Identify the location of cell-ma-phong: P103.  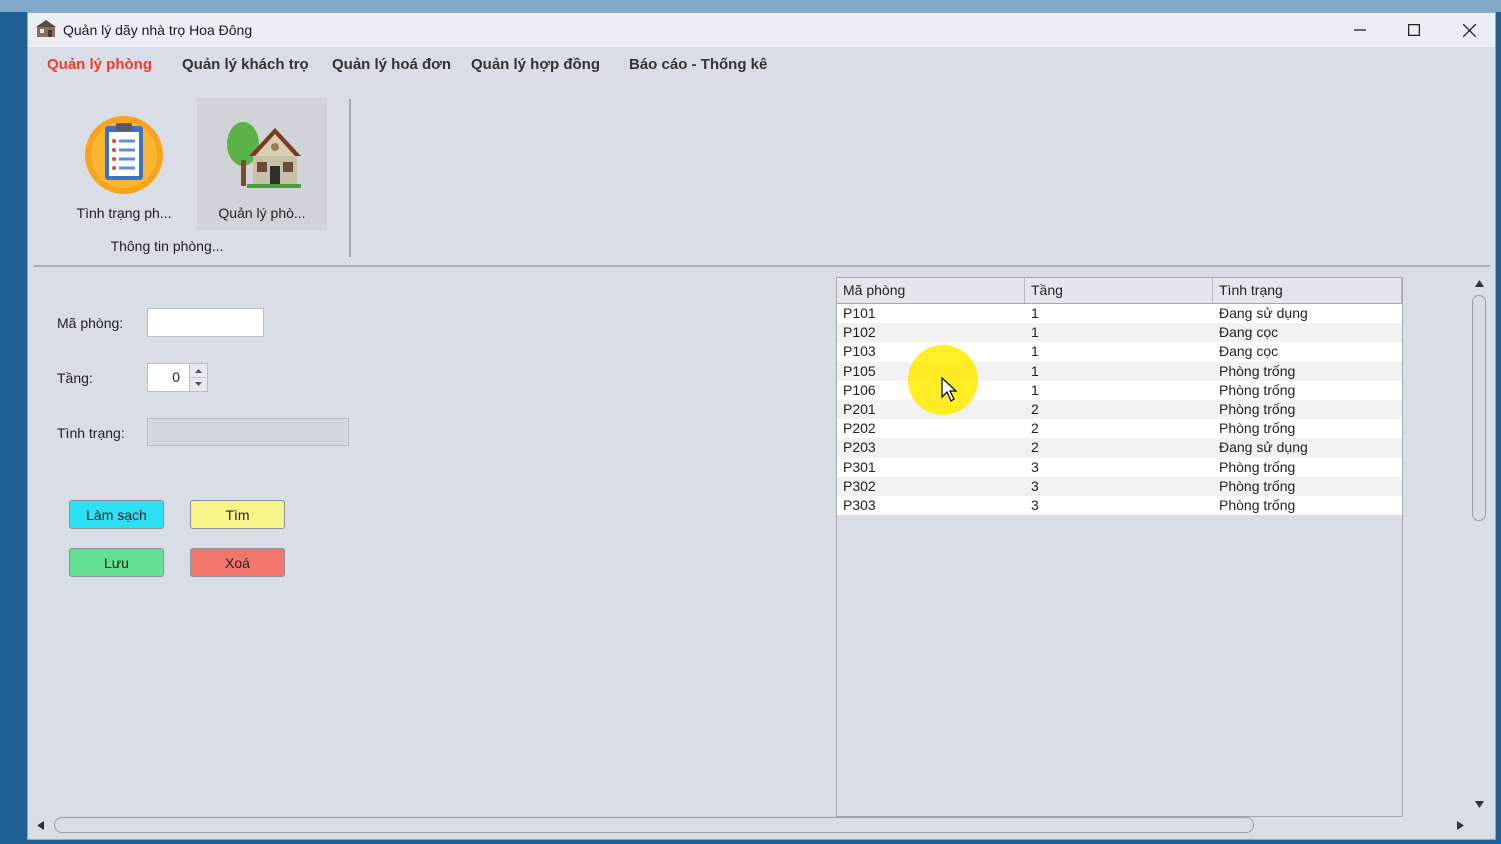
(859, 351).